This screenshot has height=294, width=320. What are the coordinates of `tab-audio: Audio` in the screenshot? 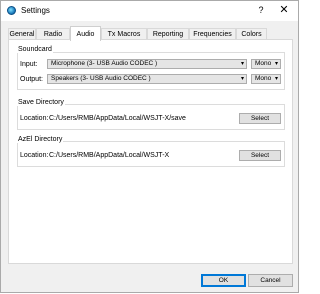 It's located at (85, 33).